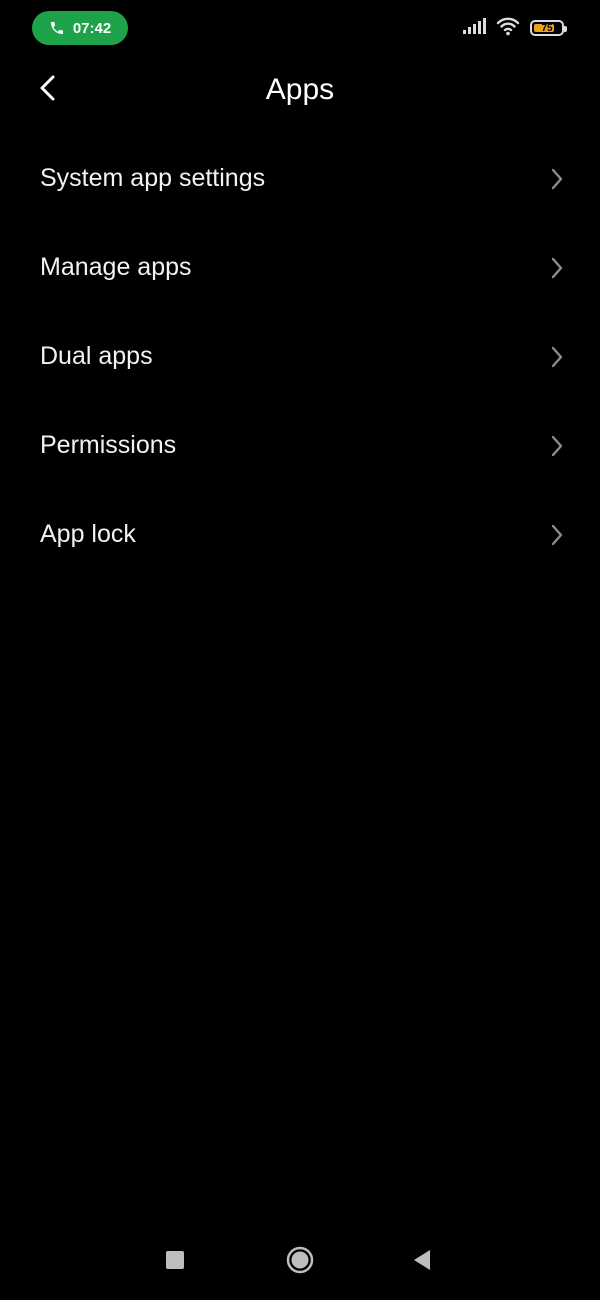 This screenshot has height=1300, width=600. What do you see at coordinates (108, 445) in the screenshot?
I see `menu-item-label: Permissions` at bounding box center [108, 445].